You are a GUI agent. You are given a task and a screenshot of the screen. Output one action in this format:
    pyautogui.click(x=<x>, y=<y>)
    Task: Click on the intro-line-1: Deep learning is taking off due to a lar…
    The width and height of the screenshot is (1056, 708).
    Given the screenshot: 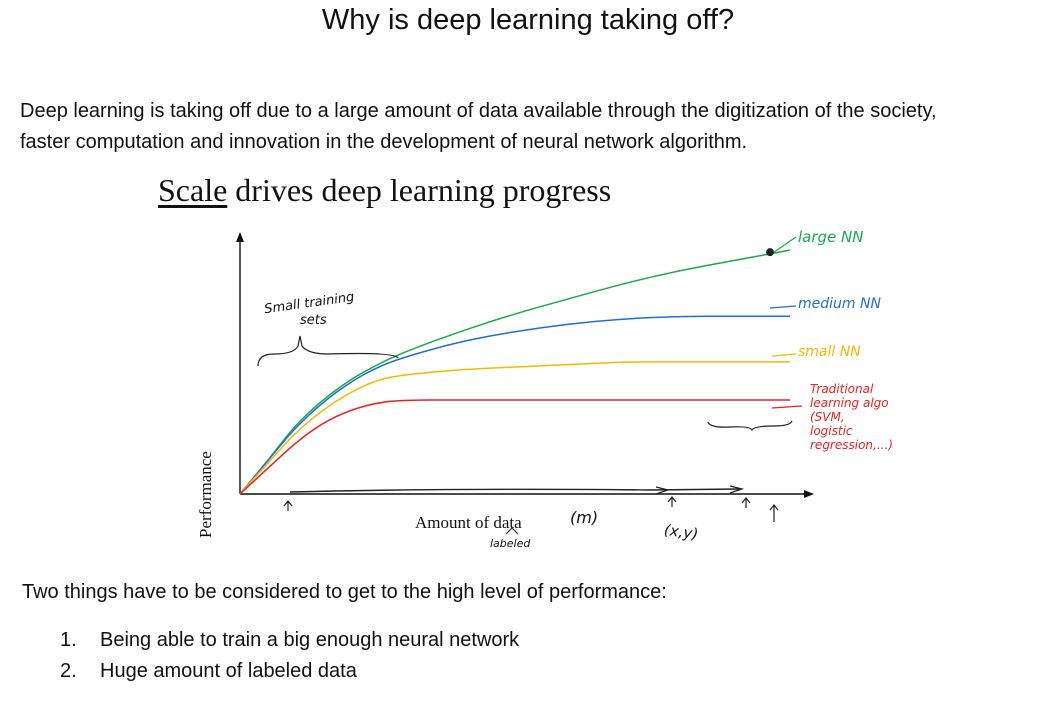 What is the action you would take?
    pyautogui.click(x=478, y=111)
    